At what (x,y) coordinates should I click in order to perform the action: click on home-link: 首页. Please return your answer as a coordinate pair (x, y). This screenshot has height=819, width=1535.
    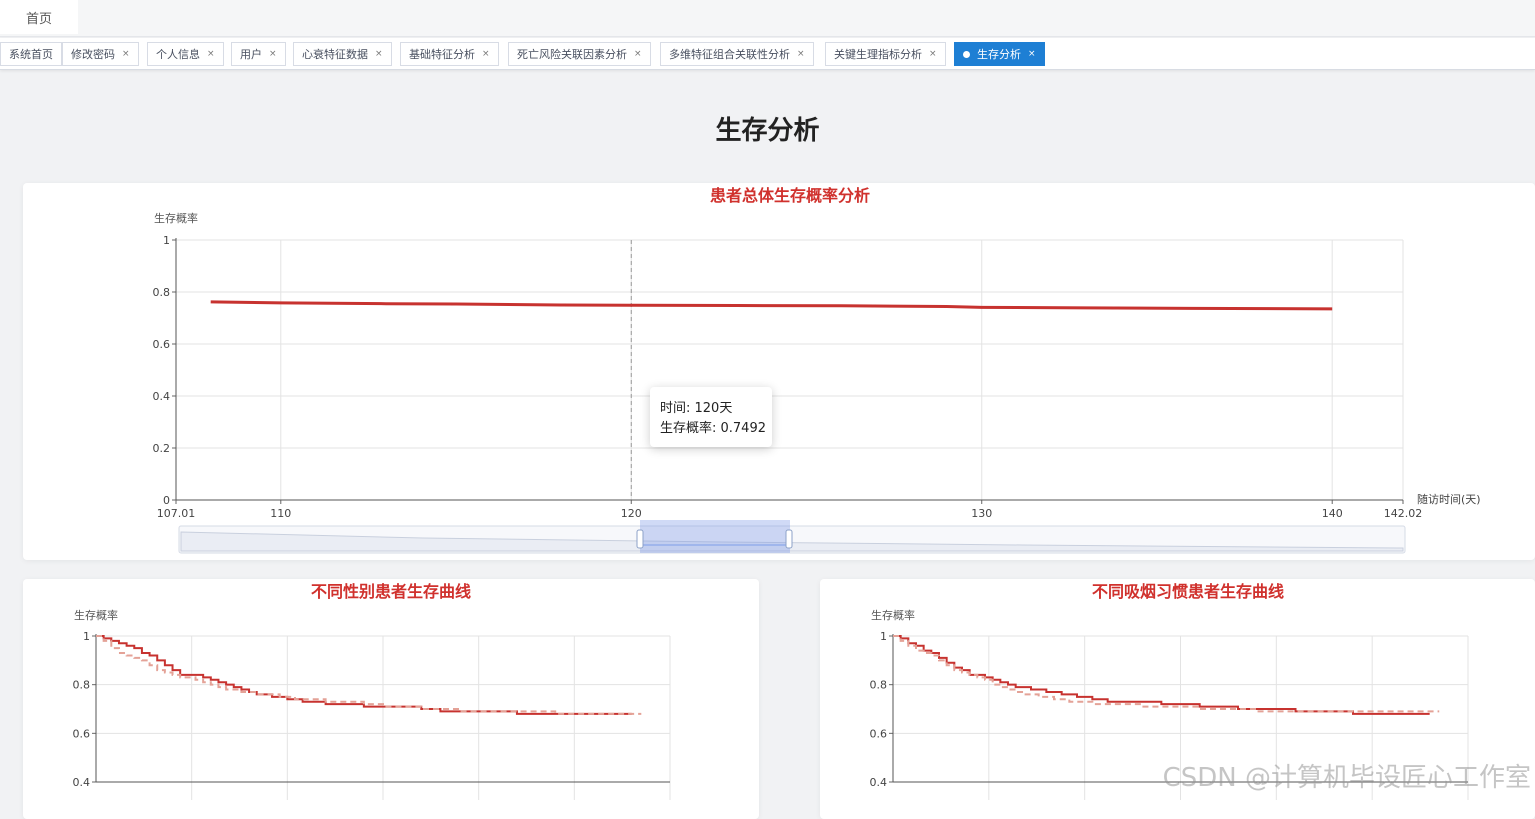
    Looking at the image, I should click on (39, 17).